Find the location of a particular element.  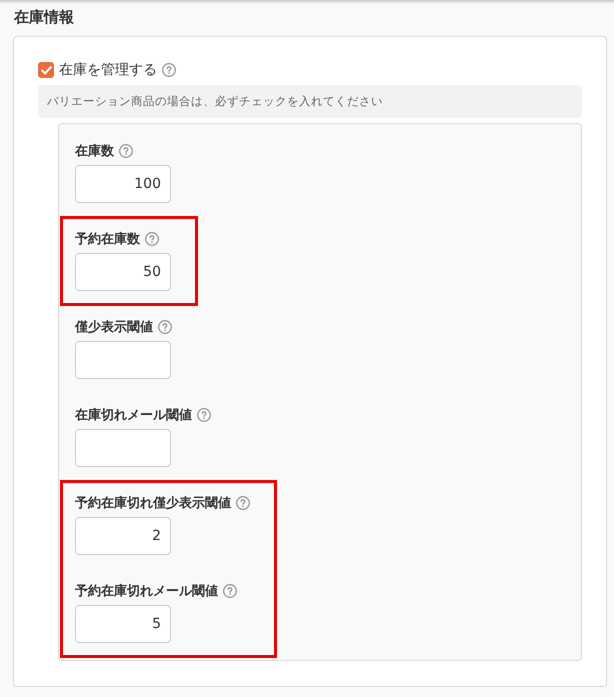

number-input: 2 is located at coordinates (123, 536).